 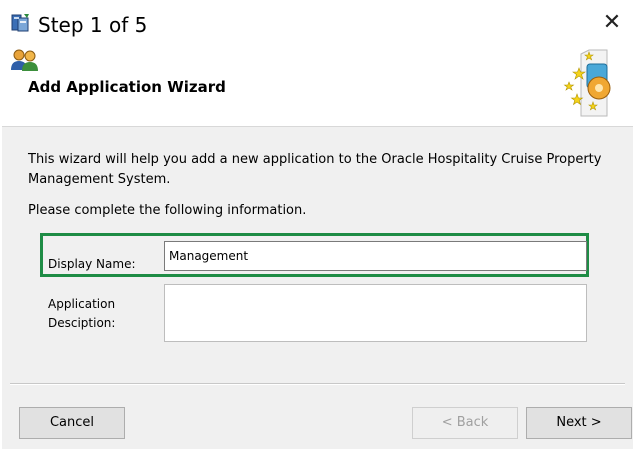 What do you see at coordinates (317, 384) in the screenshot?
I see `footer-divider` at bounding box center [317, 384].